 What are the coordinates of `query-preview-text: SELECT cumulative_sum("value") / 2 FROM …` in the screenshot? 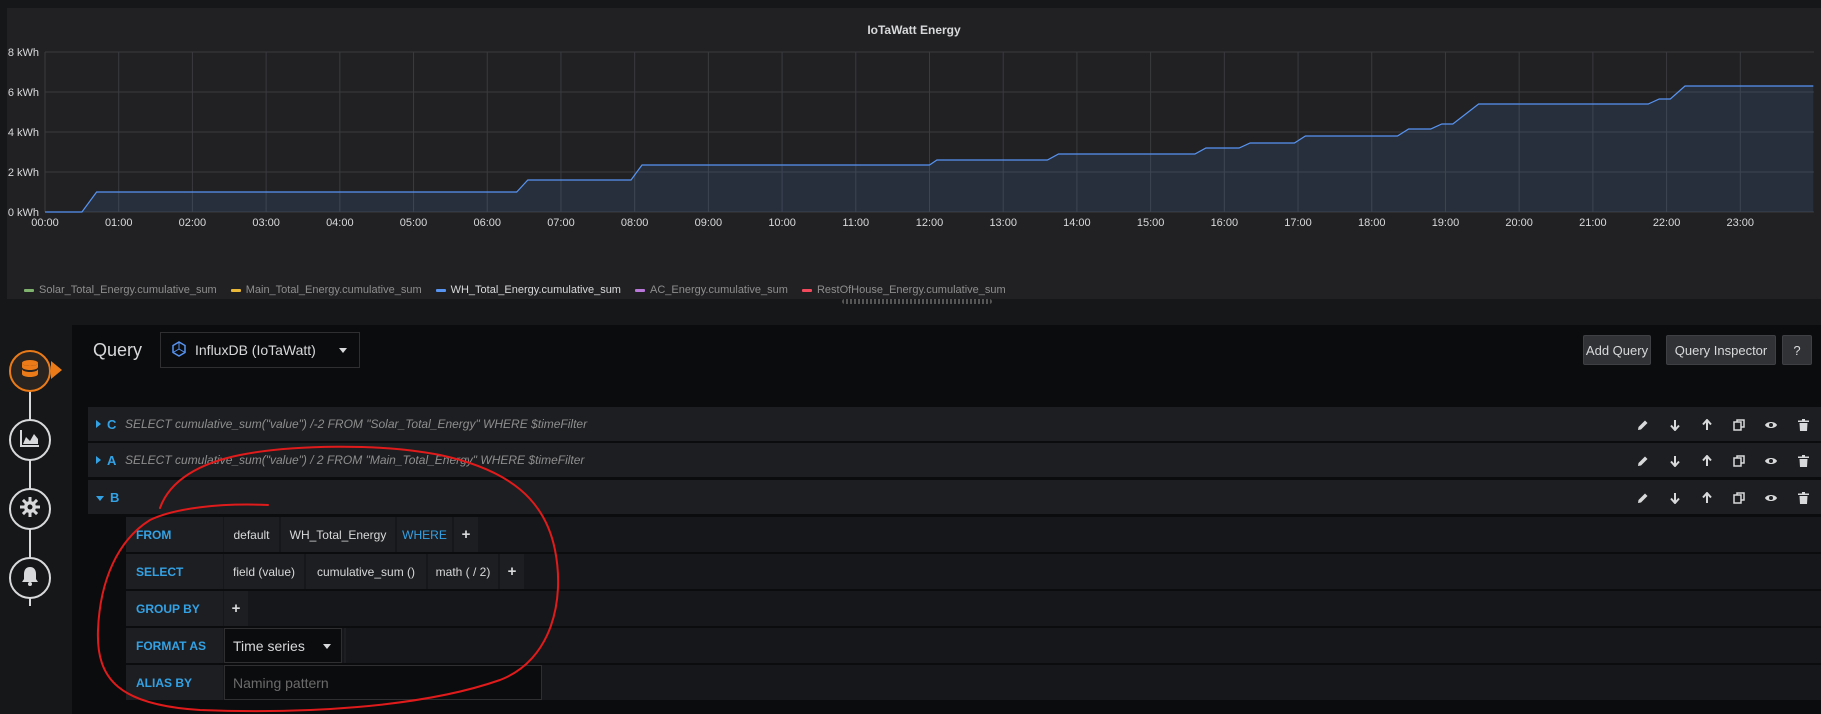 It's located at (354, 460).